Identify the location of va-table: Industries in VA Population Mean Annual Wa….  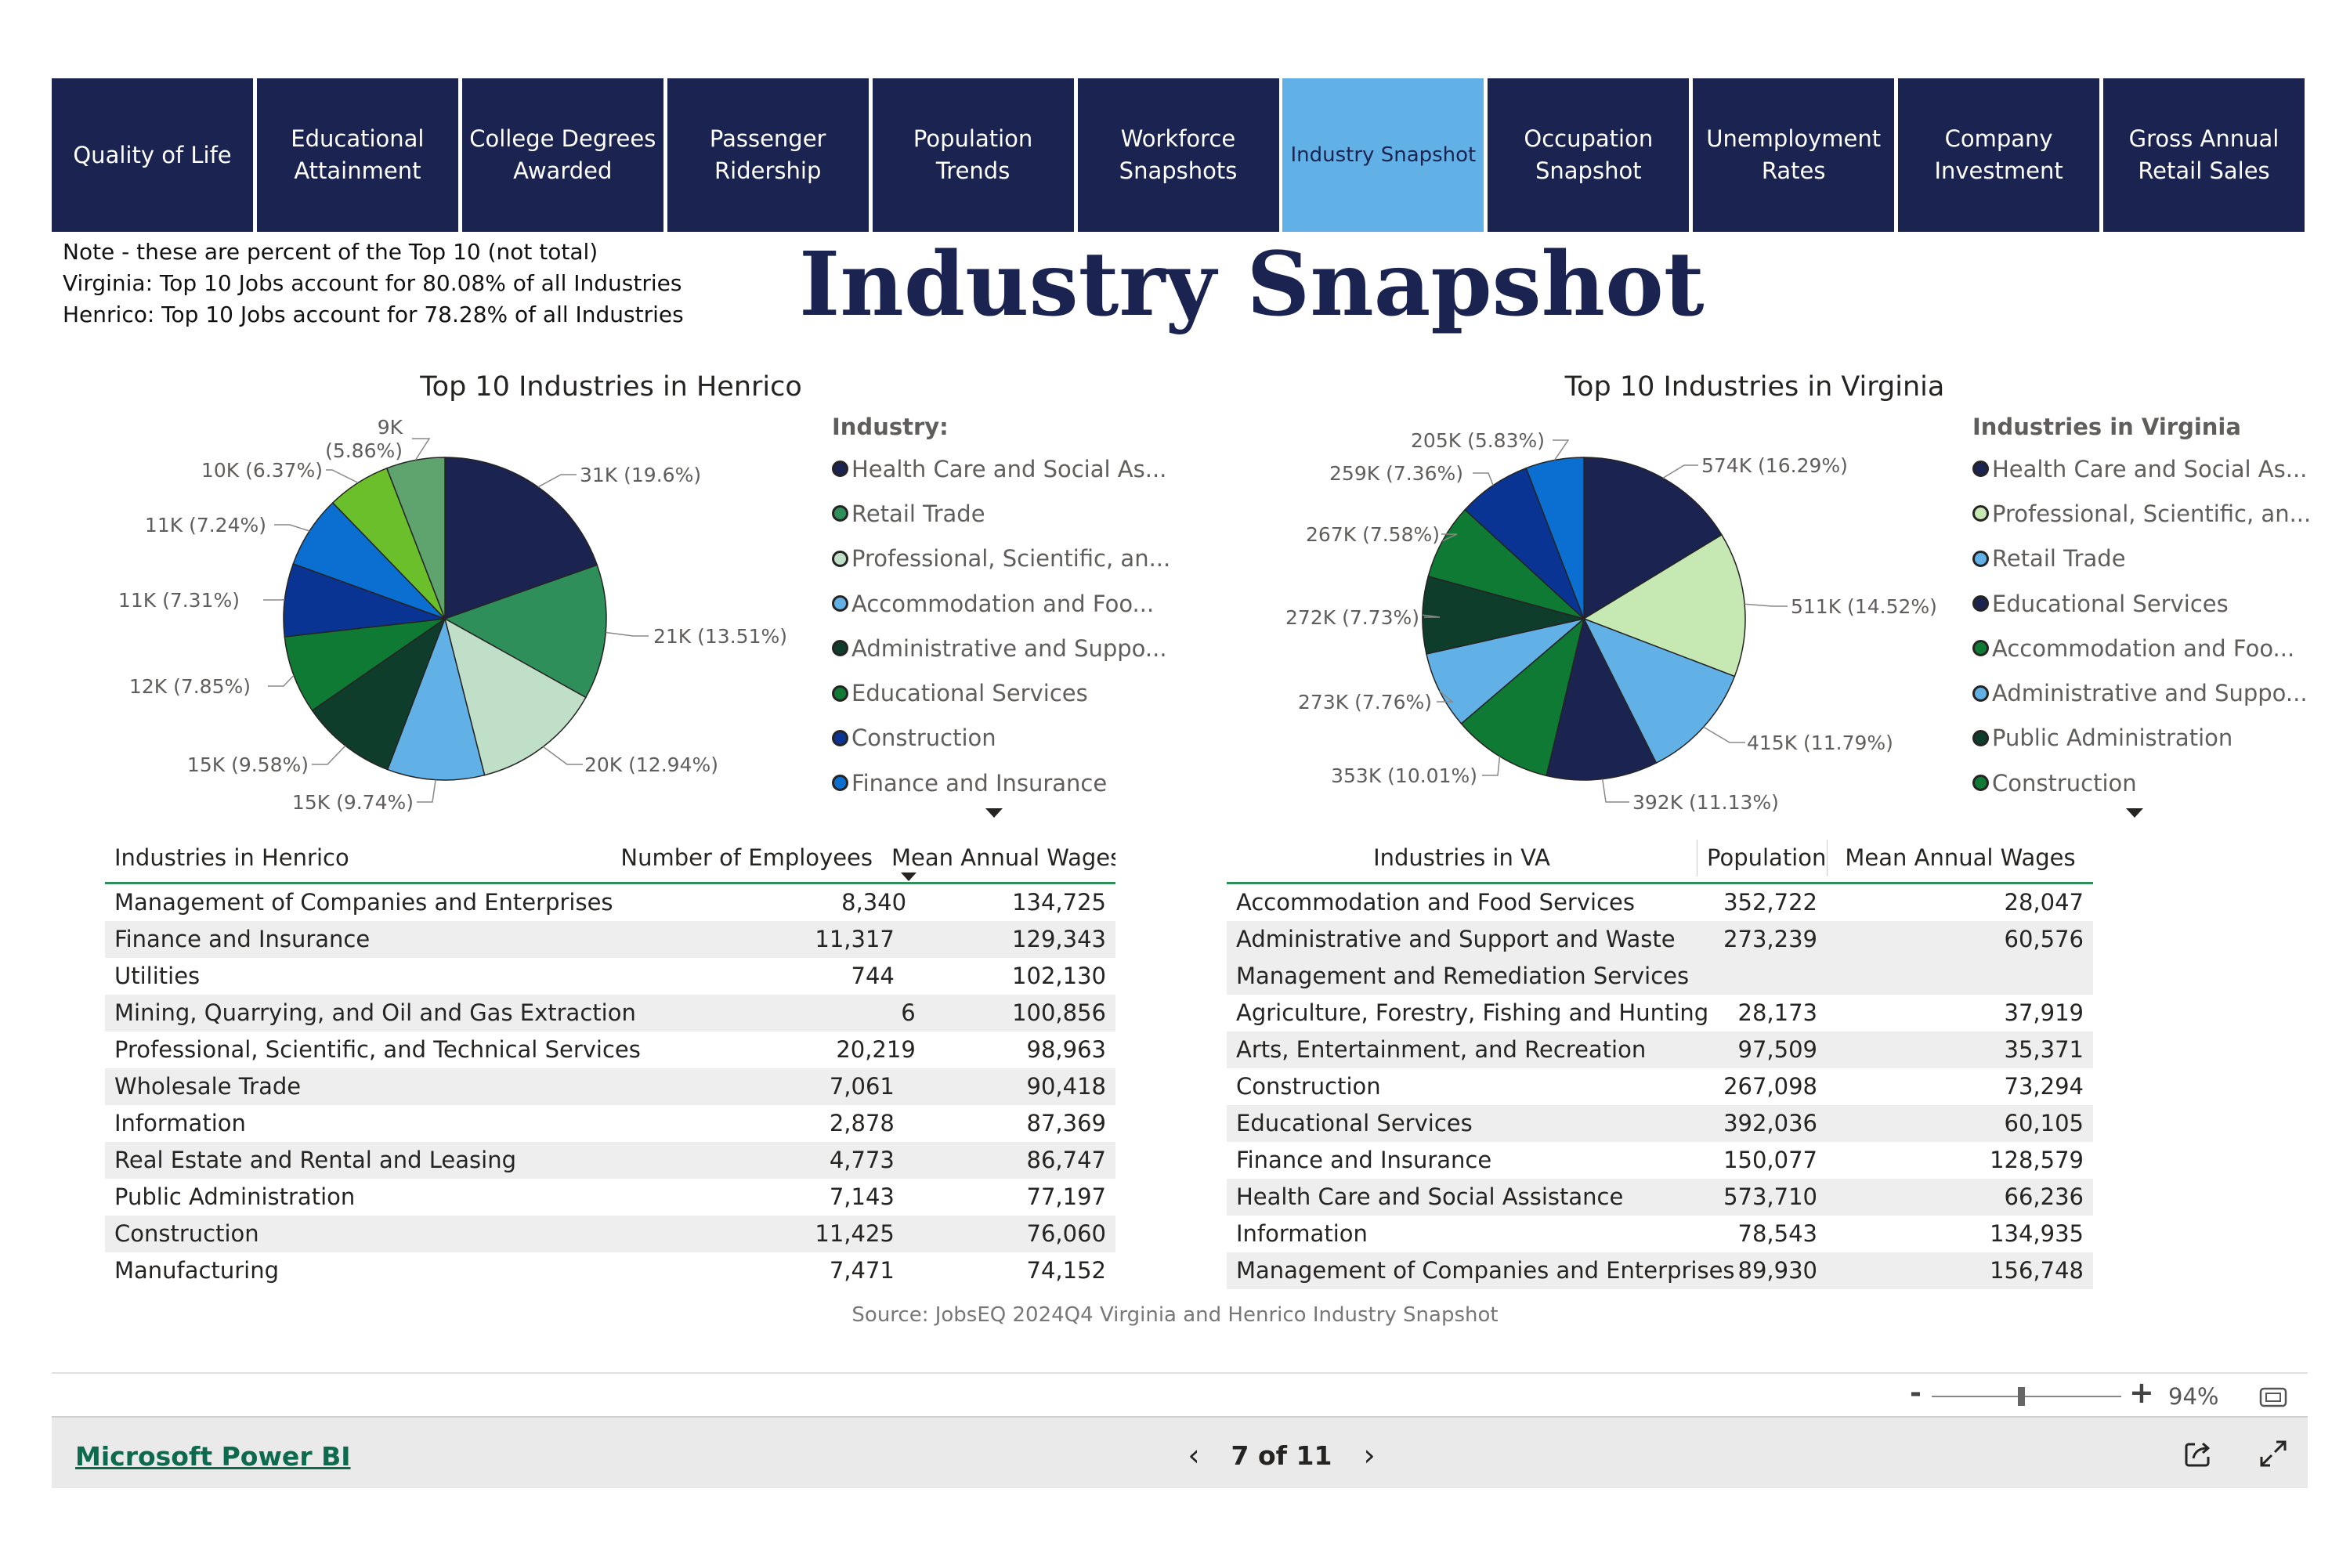
(1660, 1061).